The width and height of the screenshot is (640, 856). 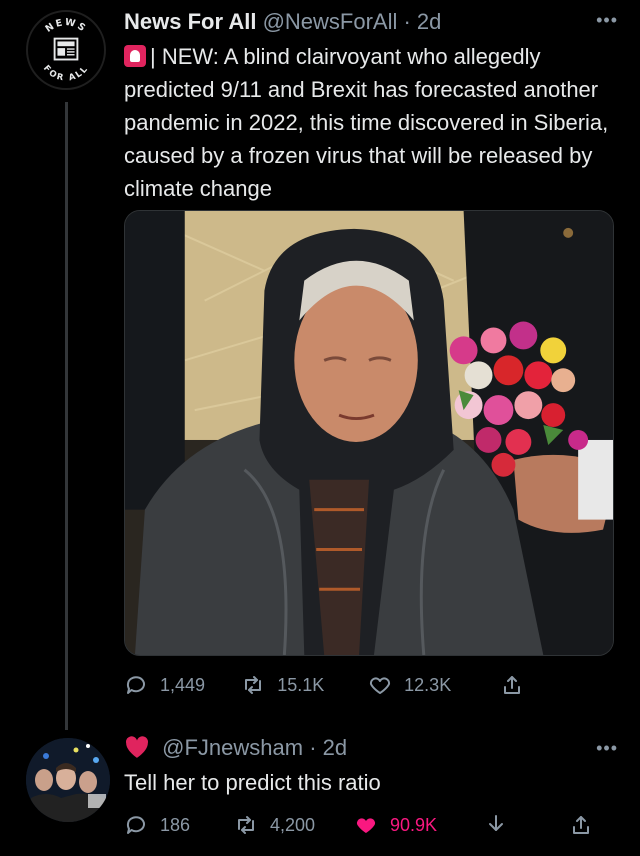 I want to click on newspaper-icon, so click(x=66, y=49).